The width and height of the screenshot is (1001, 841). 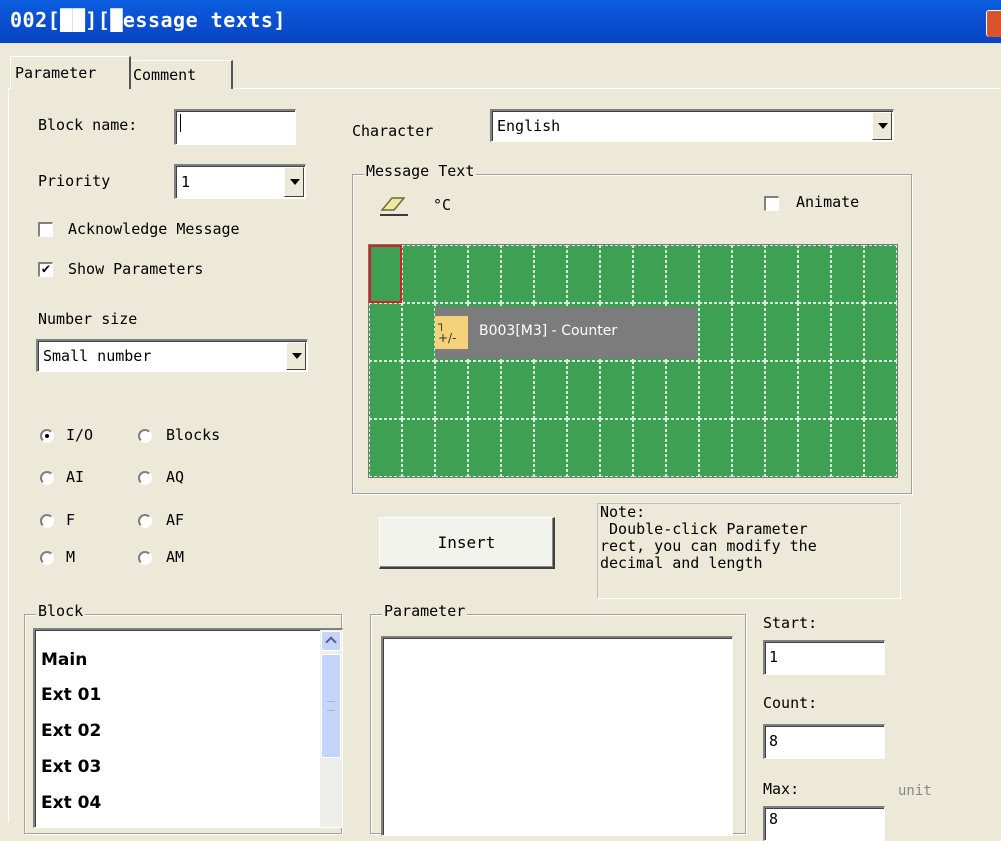 What do you see at coordinates (64, 660) in the screenshot?
I see `list-item: Main` at bounding box center [64, 660].